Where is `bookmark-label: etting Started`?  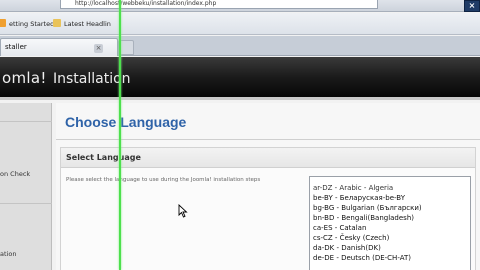
bookmark-label: etting Started is located at coordinates (32, 24).